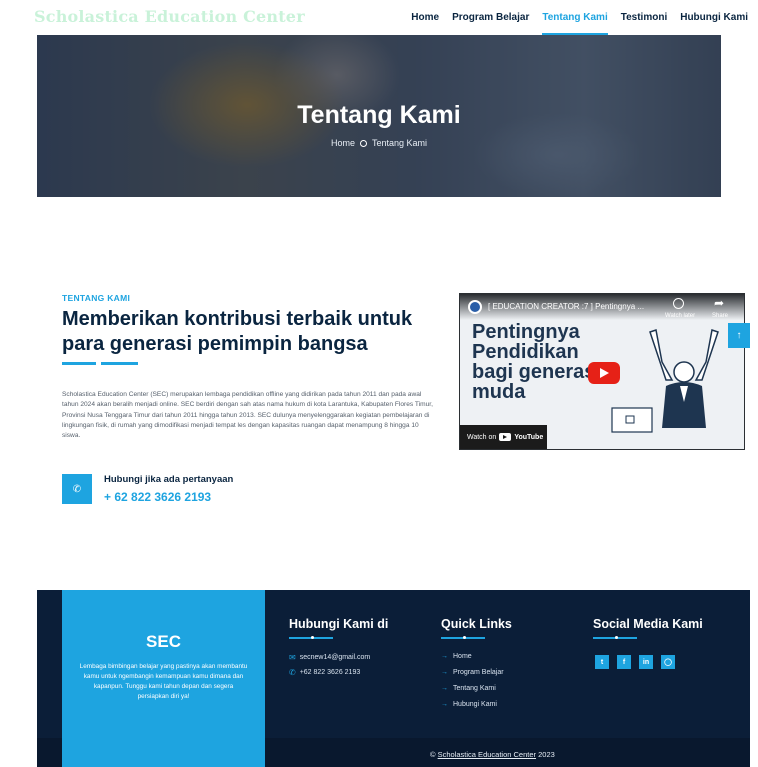 This screenshot has height=767, width=758. Describe the element at coordinates (363, 143) in the screenshot. I see `circle-separator-icon` at that location.